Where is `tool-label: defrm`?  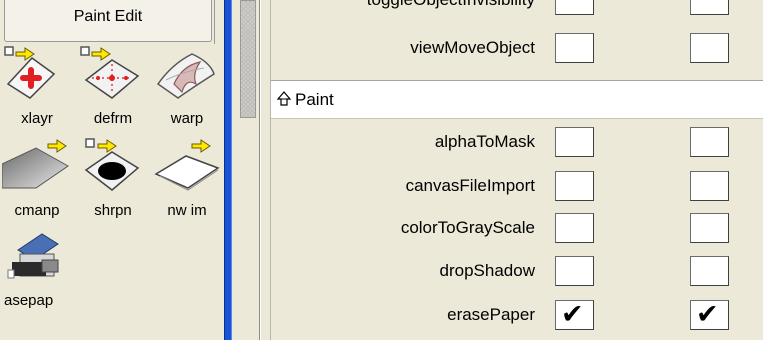 tool-label: defrm is located at coordinates (113, 118).